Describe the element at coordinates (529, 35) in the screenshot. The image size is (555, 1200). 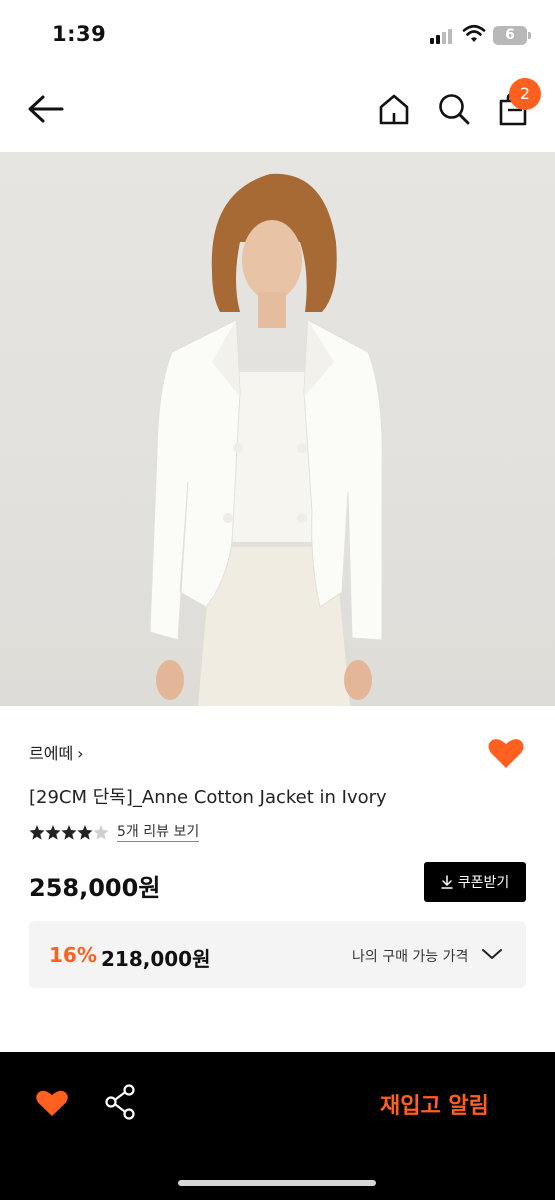
I see `battery-nub` at that location.